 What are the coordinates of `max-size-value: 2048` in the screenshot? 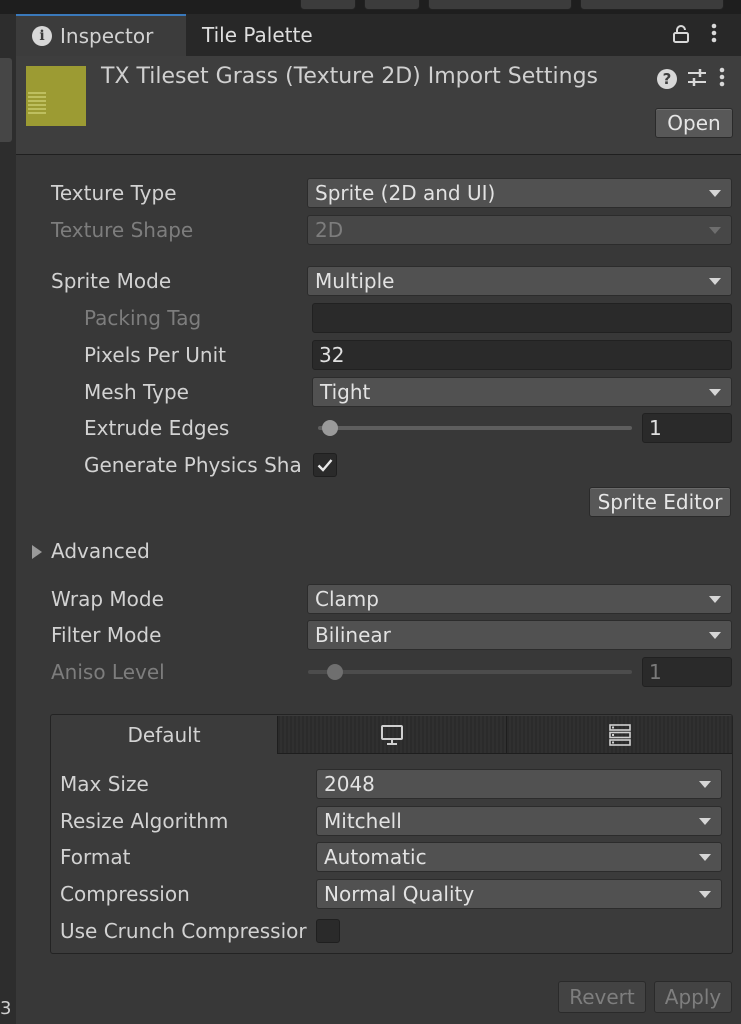 It's located at (349, 784).